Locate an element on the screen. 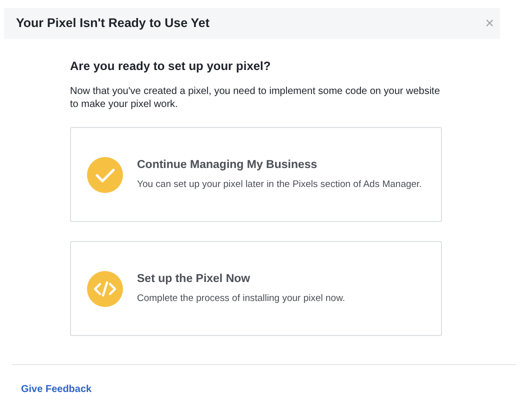  description-text: Now that you've created a pixel, you need to implement some code on your website to make your pixel work. is located at coordinates (255, 98).